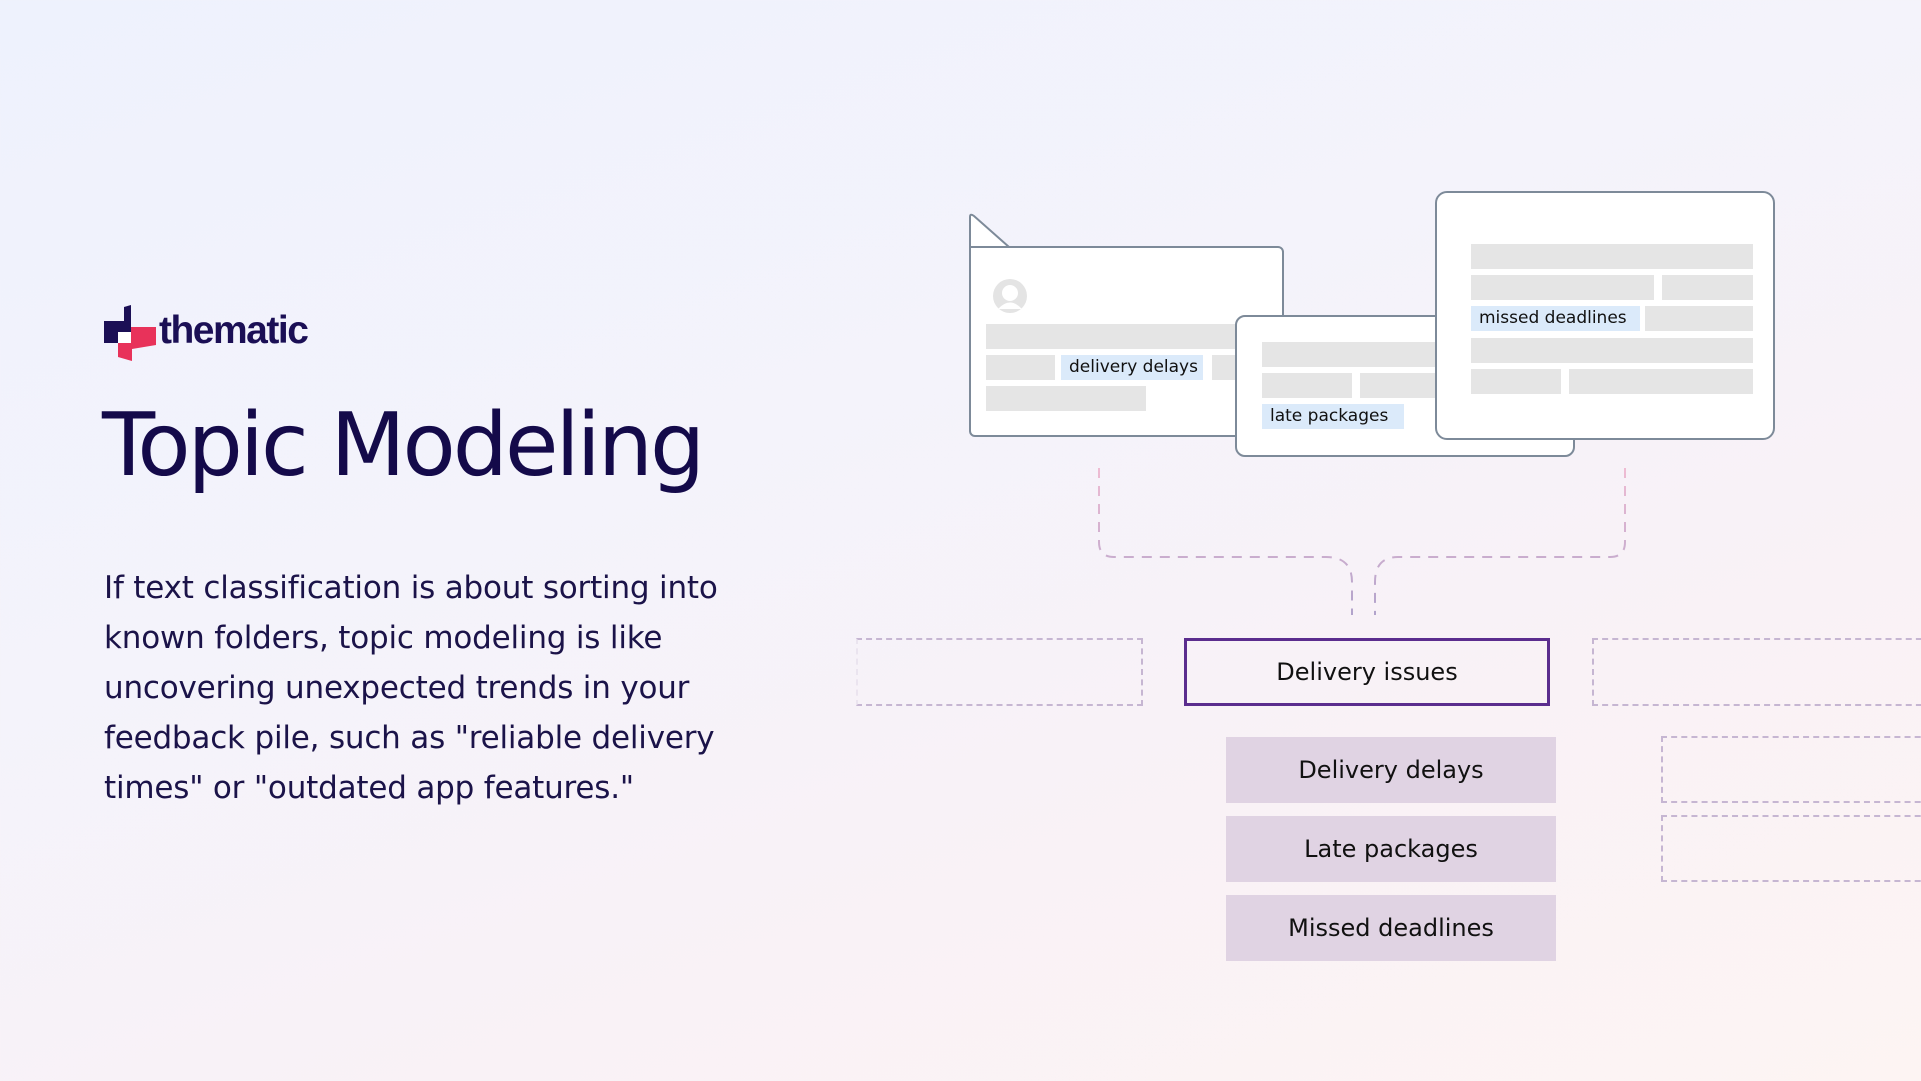 This screenshot has width=1921, height=1081. What do you see at coordinates (234, 330) in the screenshot?
I see `brand-name: thematic` at bounding box center [234, 330].